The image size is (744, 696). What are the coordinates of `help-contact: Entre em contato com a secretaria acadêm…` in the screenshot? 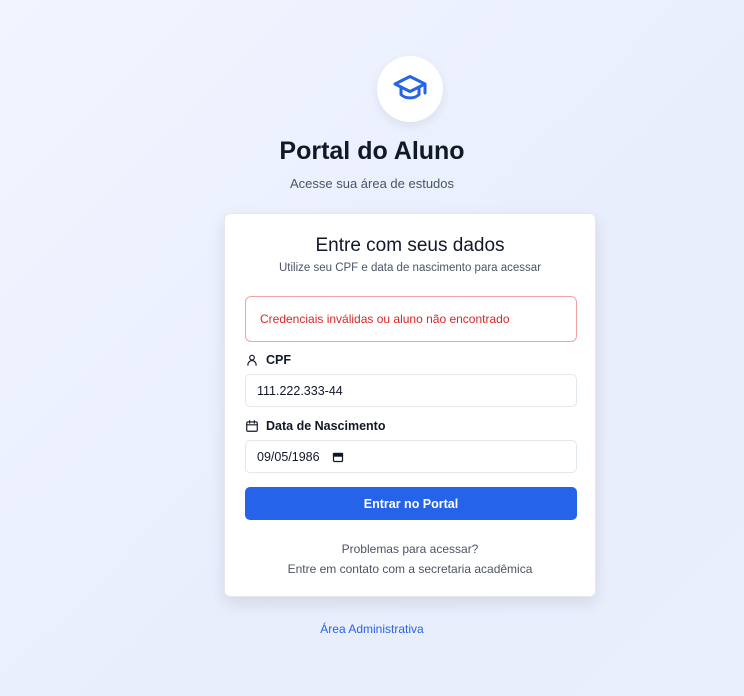 It's located at (410, 569).